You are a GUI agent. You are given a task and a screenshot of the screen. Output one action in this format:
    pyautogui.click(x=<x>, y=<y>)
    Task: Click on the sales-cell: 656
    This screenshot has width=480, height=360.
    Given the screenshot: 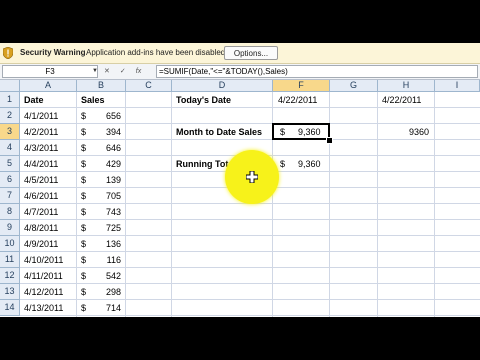 What is the action you would take?
    pyautogui.click(x=112, y=116)
    